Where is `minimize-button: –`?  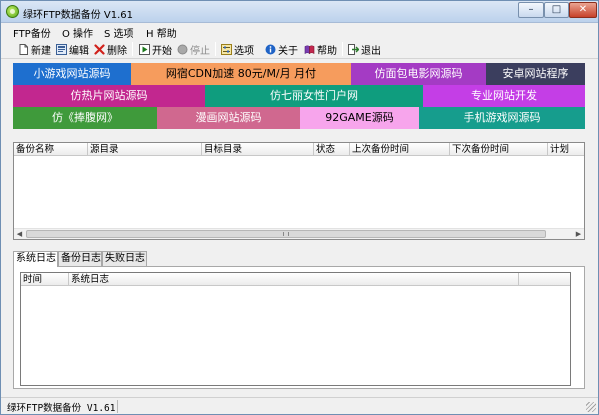
minimize-button: – is located at coordinates (531, 10).